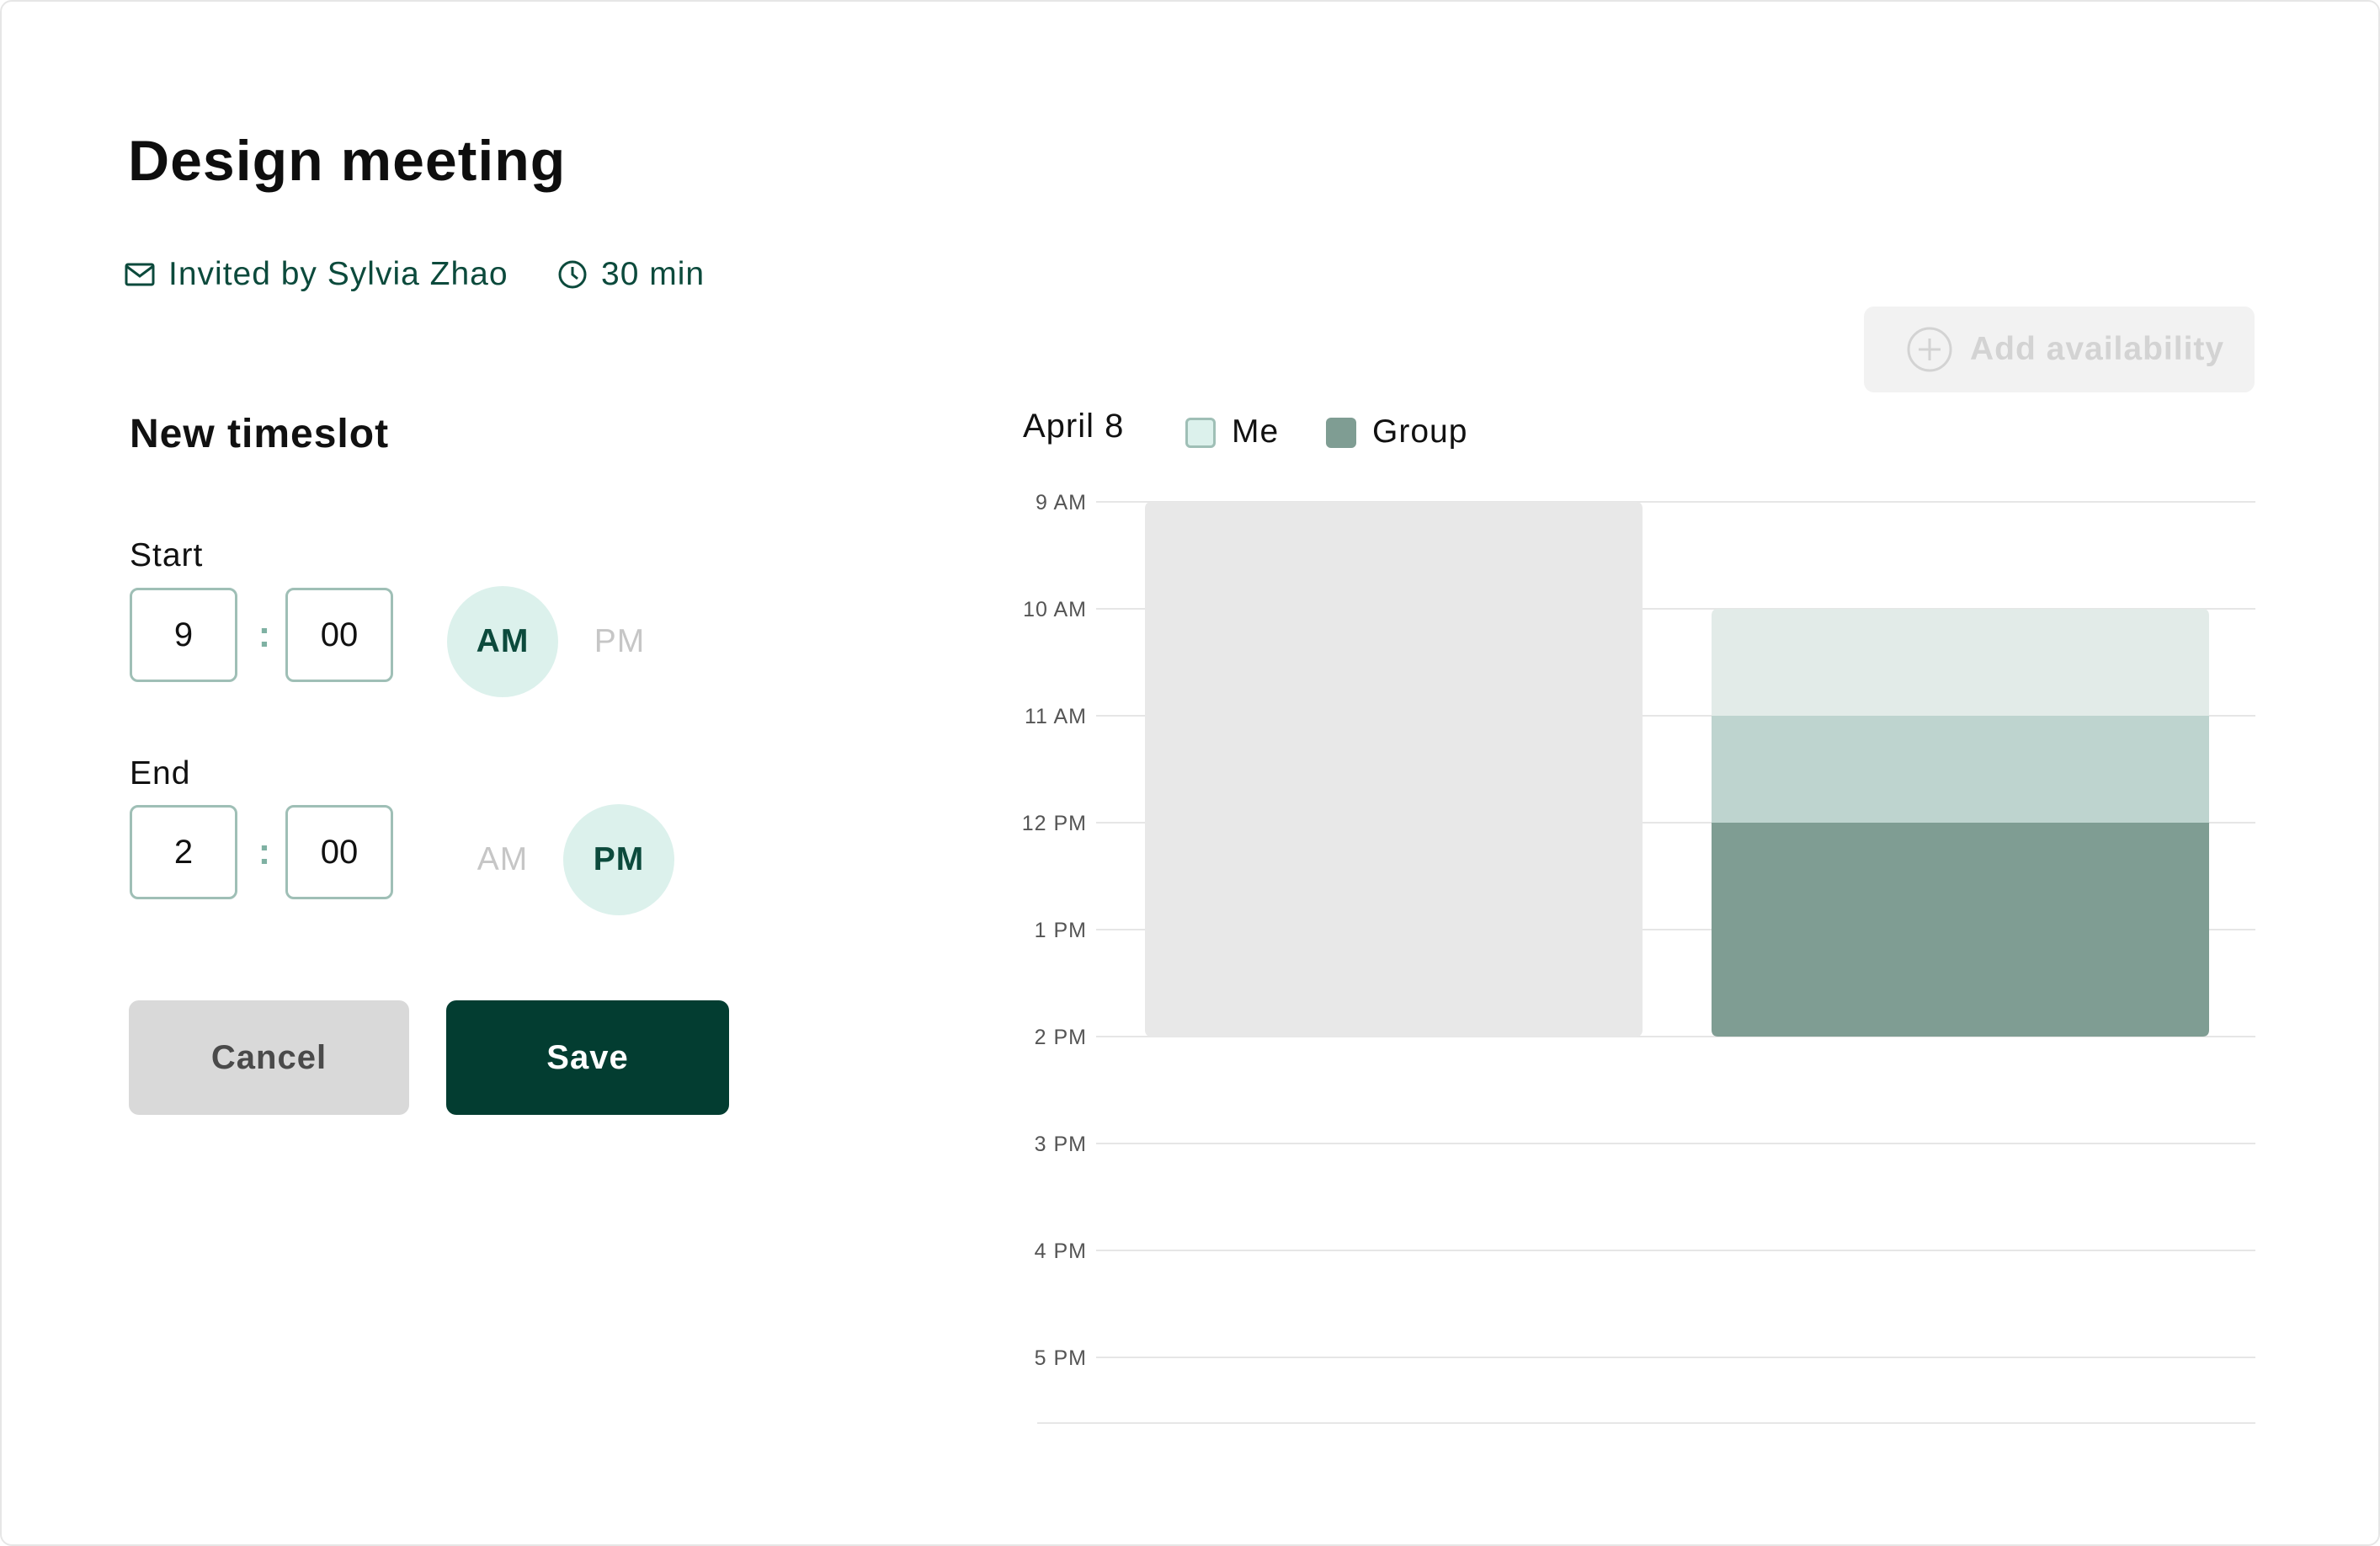 The width and height of the screenshot is (2380, 1546). I want to click on hour-label: 11 AM, so click(1056, 717).